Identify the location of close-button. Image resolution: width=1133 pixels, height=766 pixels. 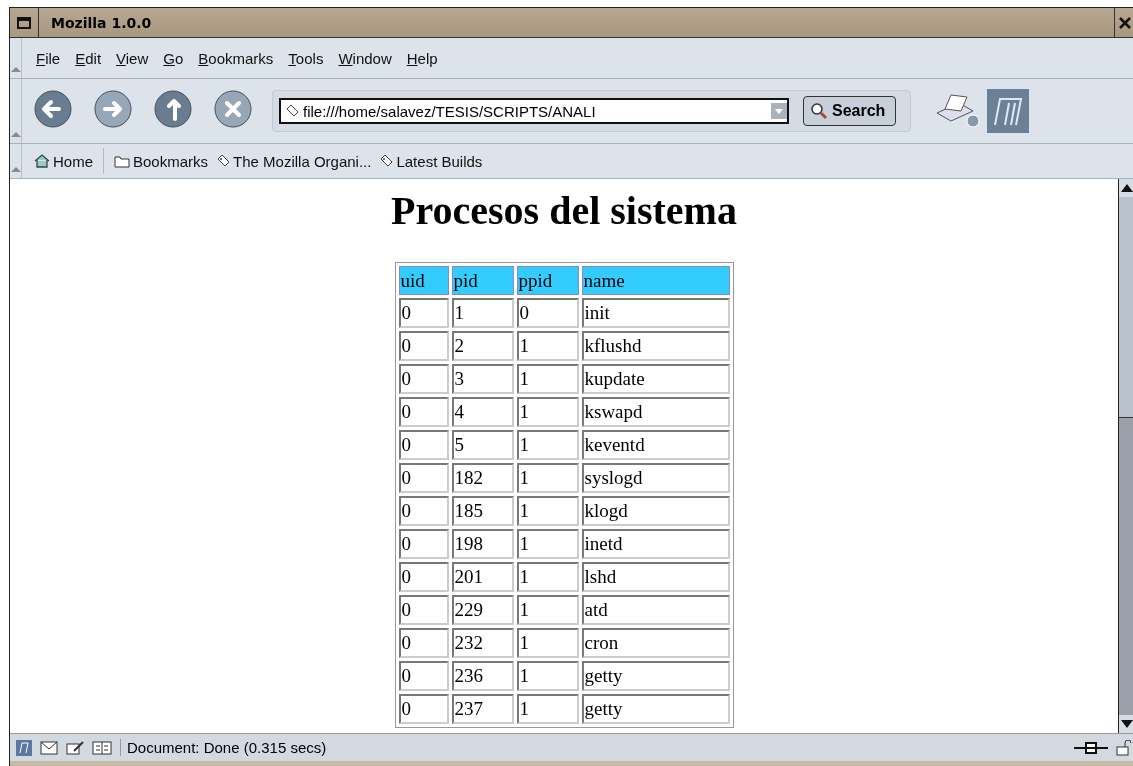
(1123, 22).